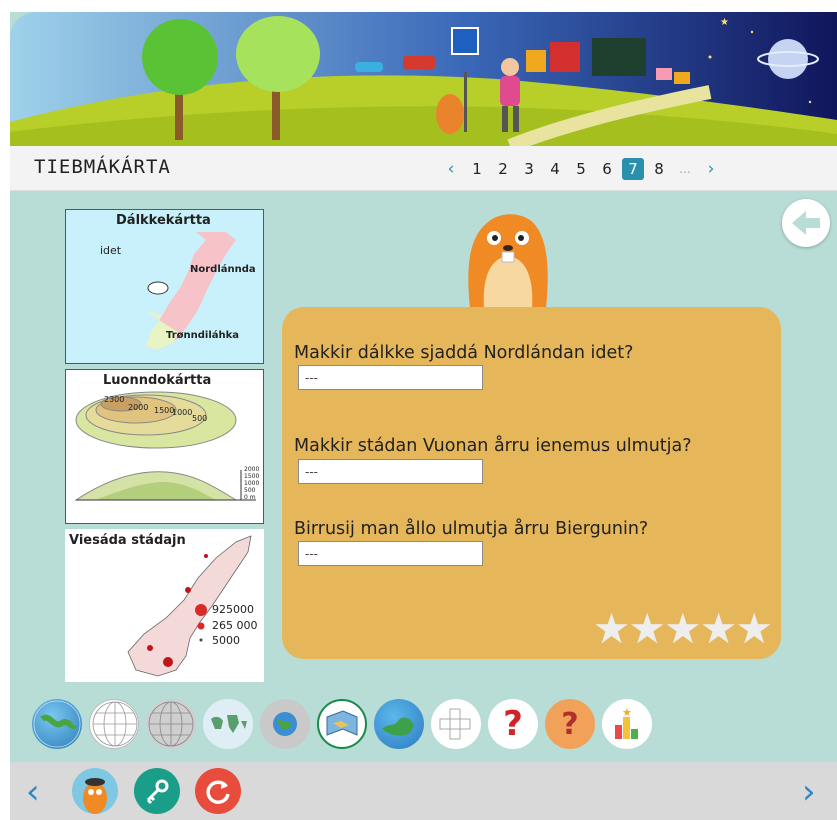 The width and height of the screenshot is (837, 820). I want to click on score-chart-icon: ★, so click(627, 724).